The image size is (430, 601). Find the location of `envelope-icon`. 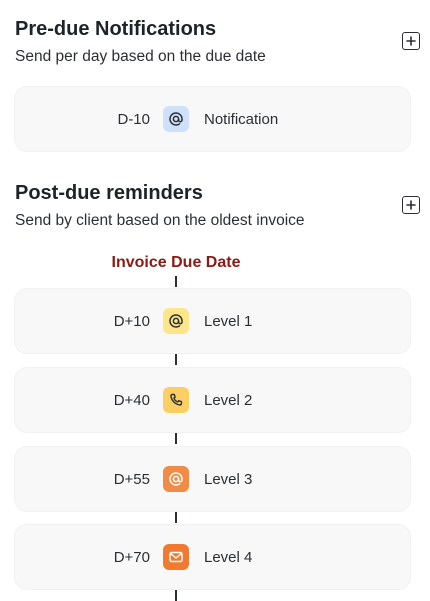

envelope-icon is located at coordinates (176, 557).